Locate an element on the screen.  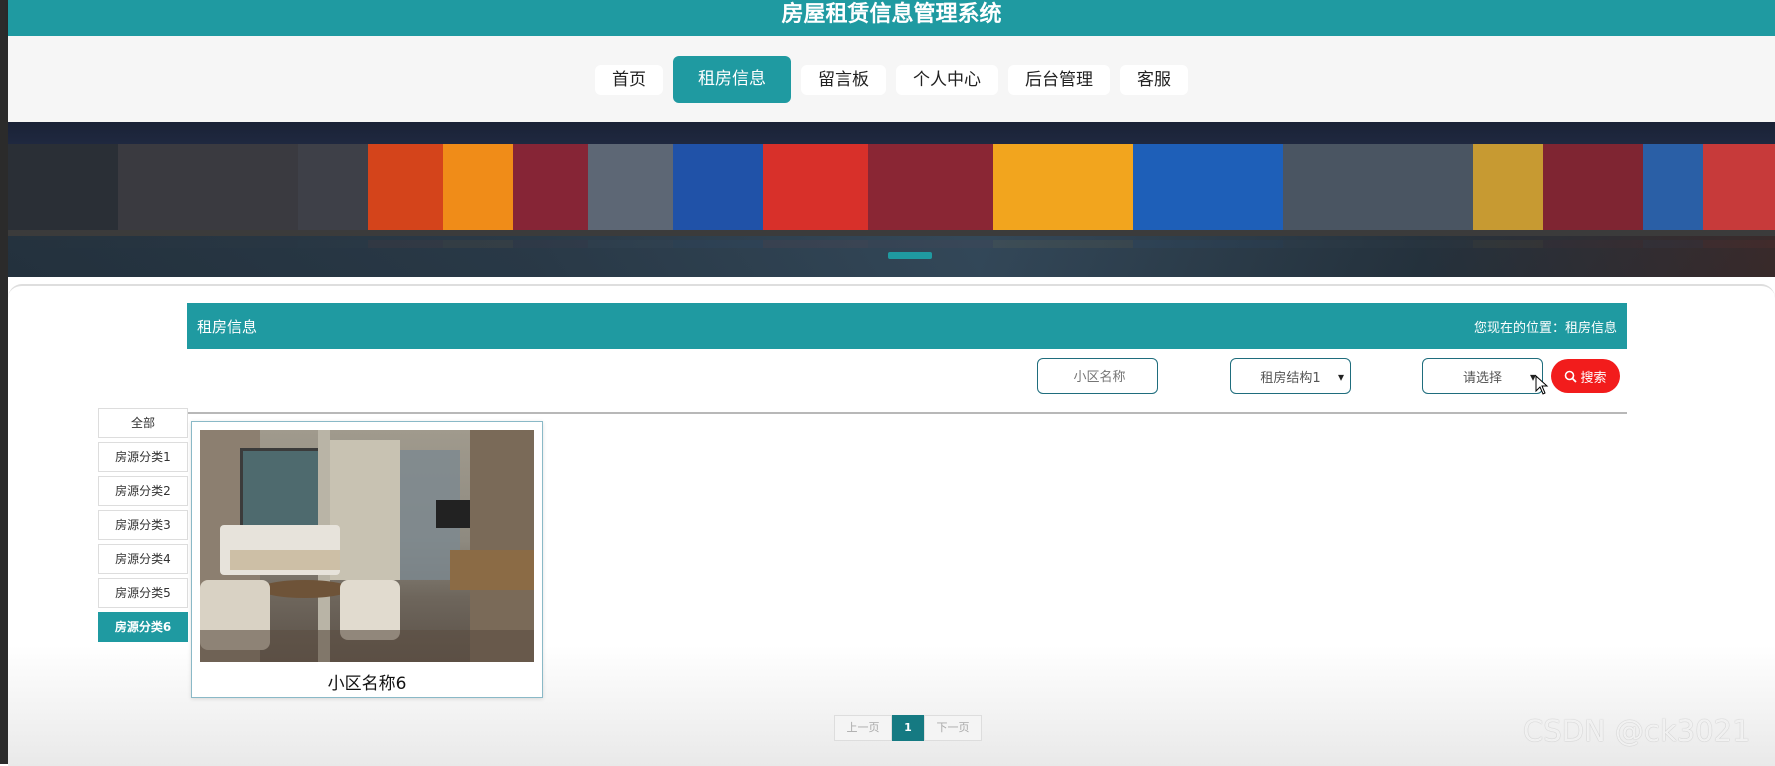
window-frame-edge is located at coordinates (4, 382).